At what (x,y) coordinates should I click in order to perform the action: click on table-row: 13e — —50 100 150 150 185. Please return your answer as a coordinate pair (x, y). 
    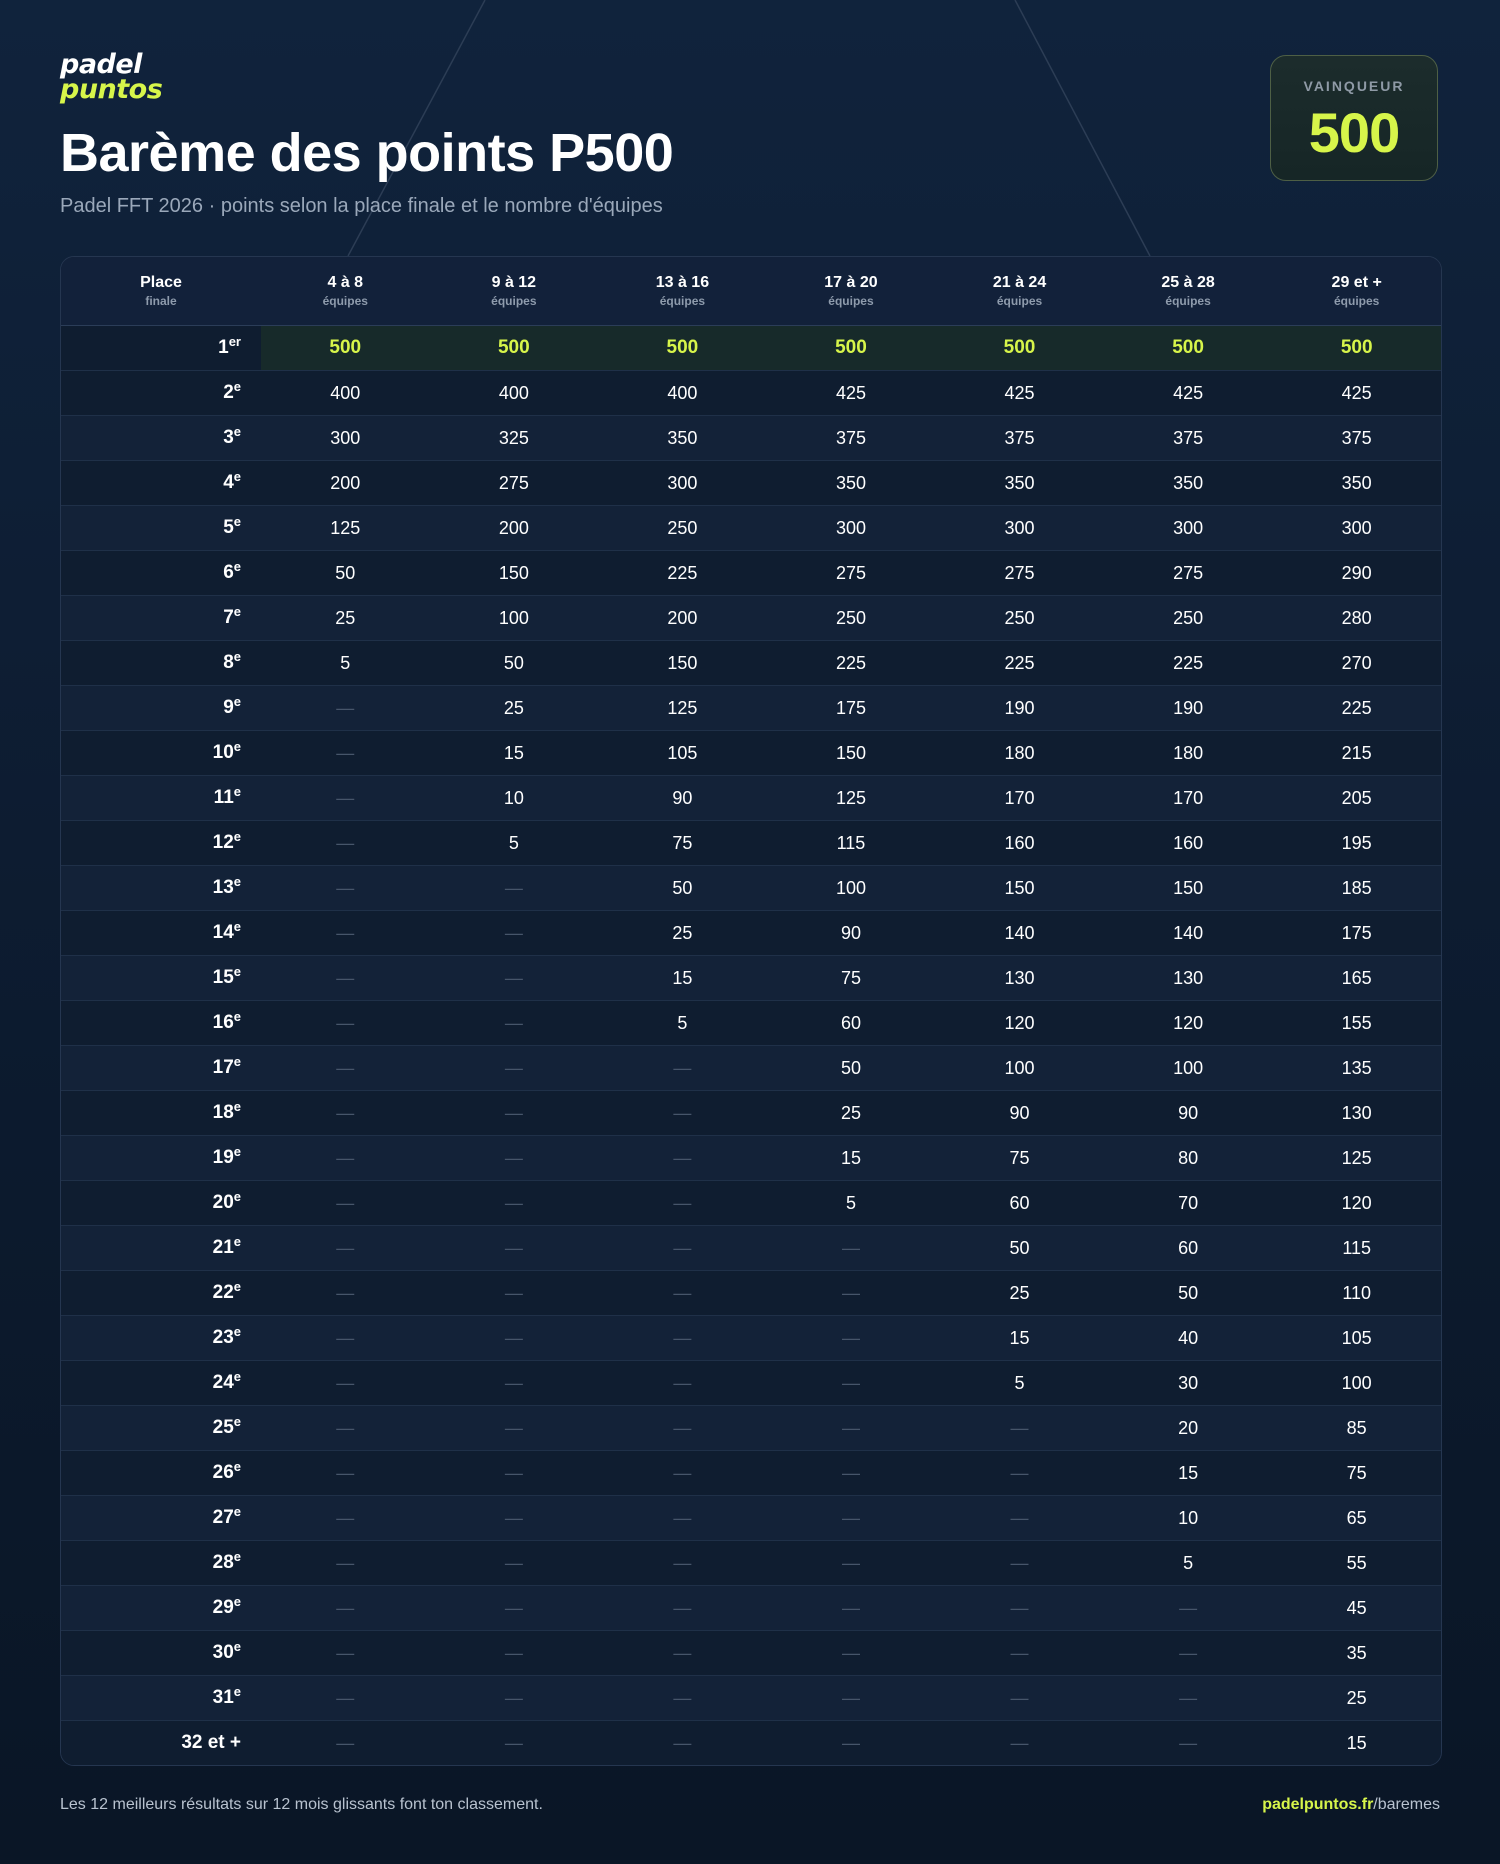
    Looking at the image, I should click on (751, 888).